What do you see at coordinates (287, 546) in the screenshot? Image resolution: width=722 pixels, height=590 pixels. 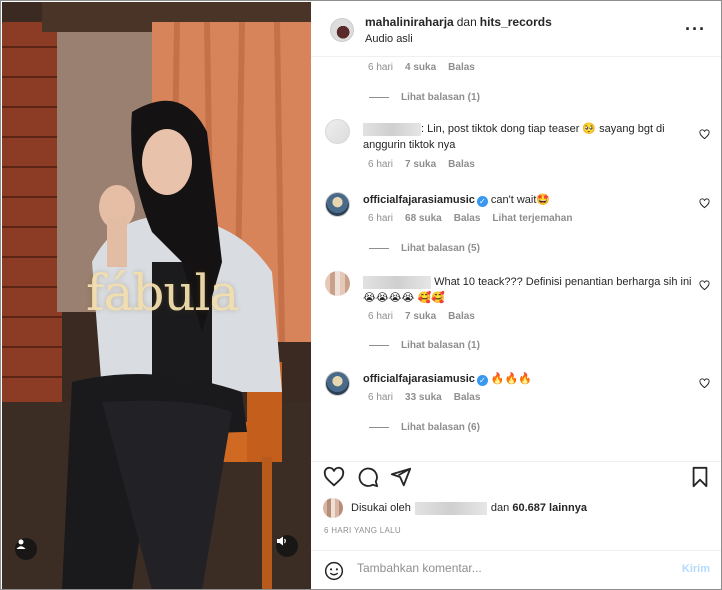 I see `audio-toggle-button` at bounding box center [287, 546].